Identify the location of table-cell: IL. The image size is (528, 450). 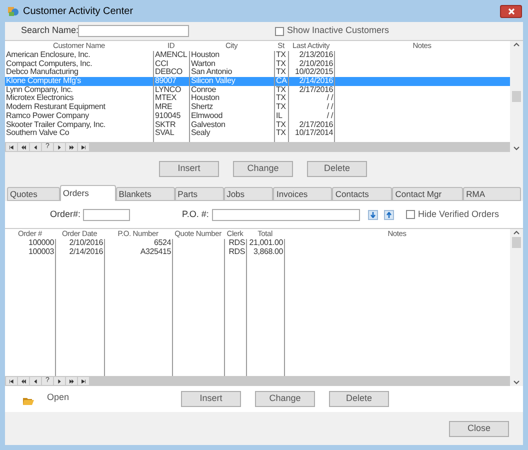
(279, 115).